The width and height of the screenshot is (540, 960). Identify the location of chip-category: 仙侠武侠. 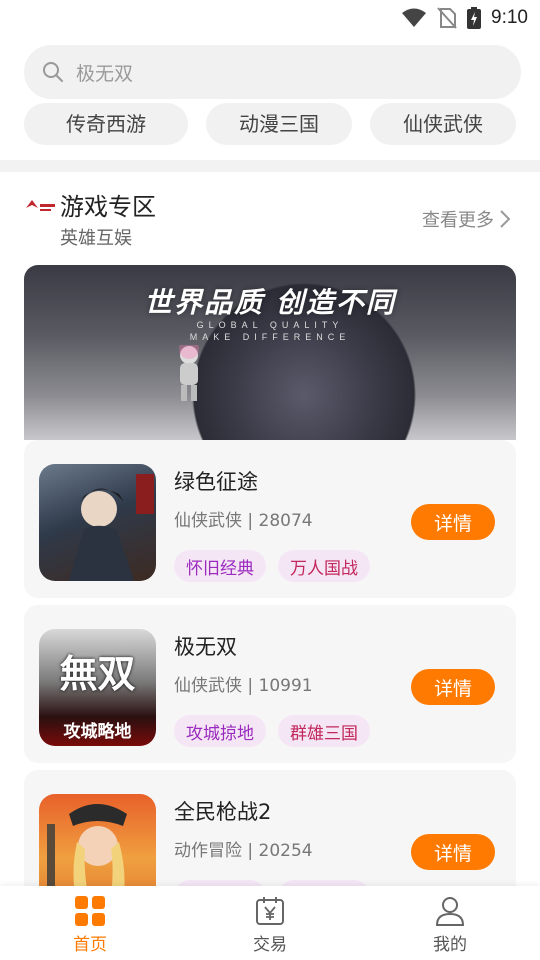
(443, 124).